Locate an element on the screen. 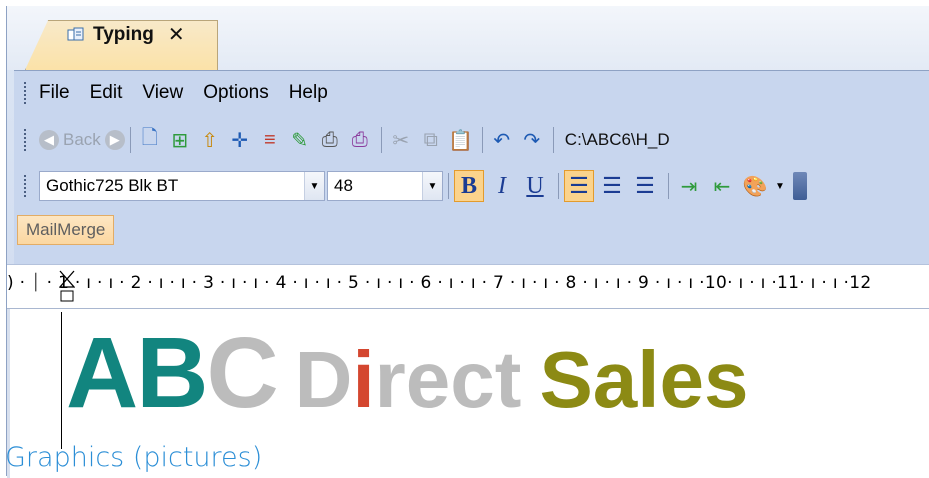  new-document-icon: 🗋 is located at coordinates (150, 140).